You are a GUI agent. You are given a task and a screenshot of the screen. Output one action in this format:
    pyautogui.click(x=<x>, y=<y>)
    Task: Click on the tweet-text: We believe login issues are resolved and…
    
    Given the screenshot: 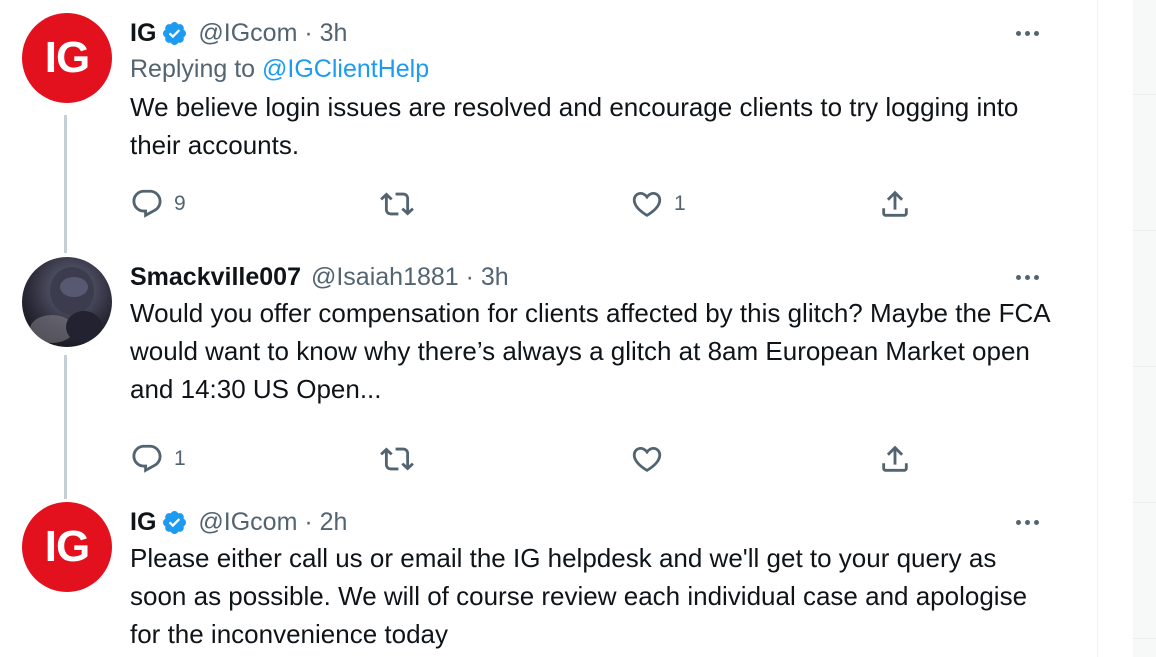 What is the action you would take?
    pyautogui.click(x=574, y=126)
    